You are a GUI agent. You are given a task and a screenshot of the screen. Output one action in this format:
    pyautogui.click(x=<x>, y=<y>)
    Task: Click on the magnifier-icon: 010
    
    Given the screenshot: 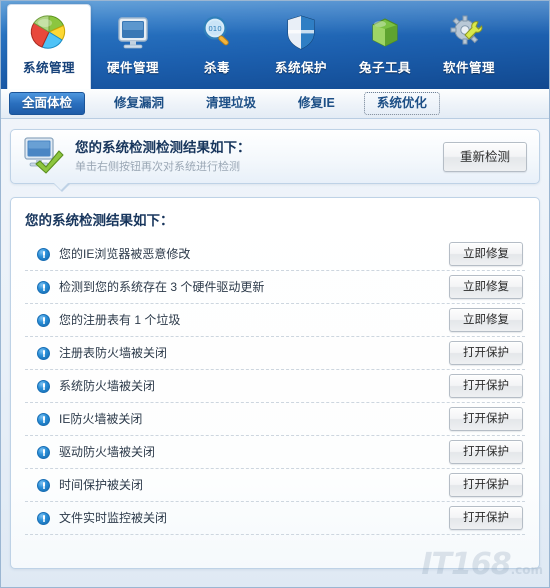 What is the action you would take?
    pyautogui.click(x=217, y=33)
    